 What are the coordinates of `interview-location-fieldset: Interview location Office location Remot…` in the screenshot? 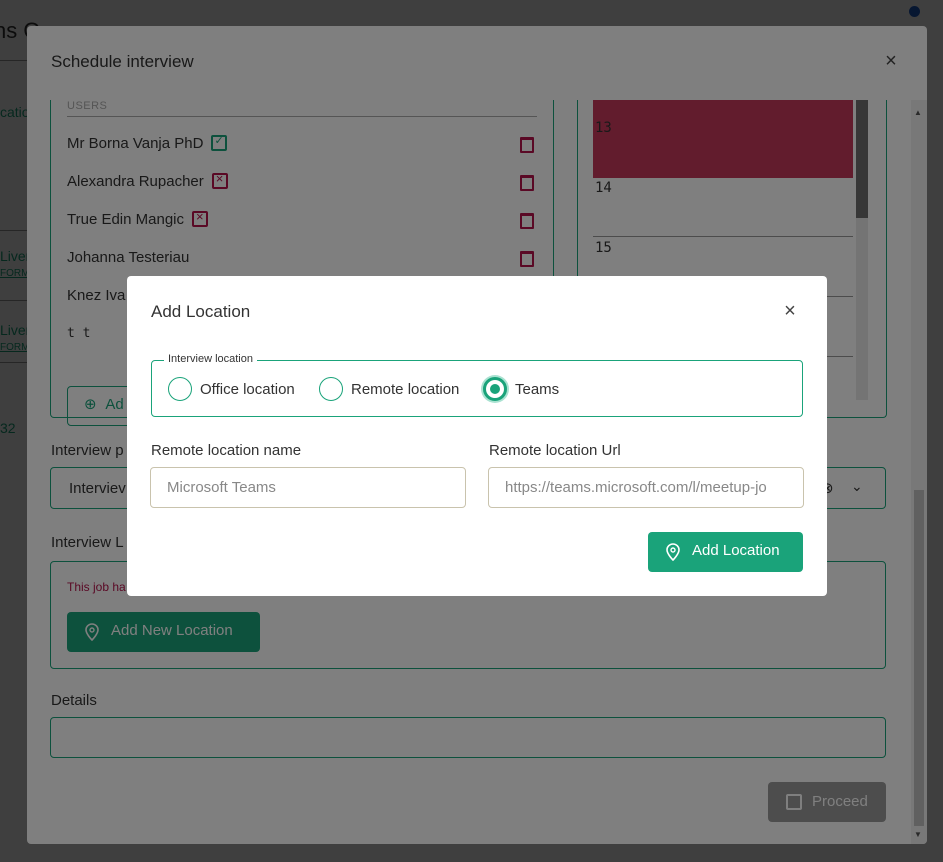 It's located at (477, 385).